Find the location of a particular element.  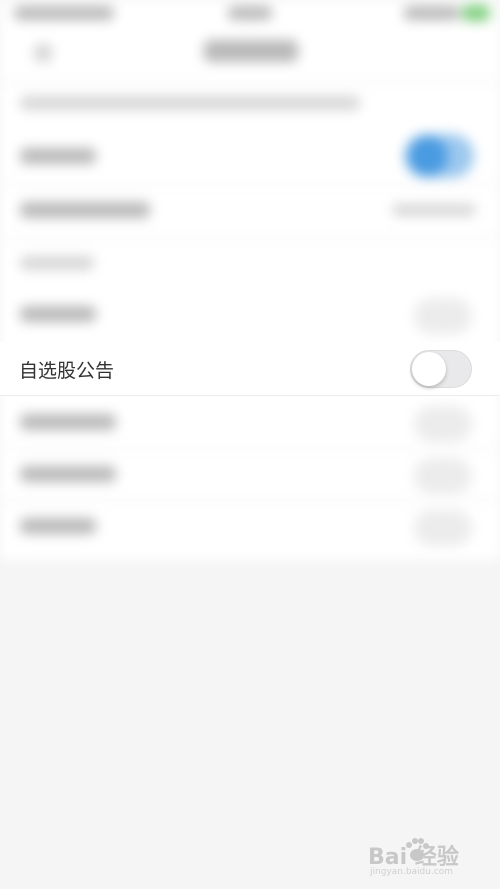

page-title is located at coordinates (251, 51).